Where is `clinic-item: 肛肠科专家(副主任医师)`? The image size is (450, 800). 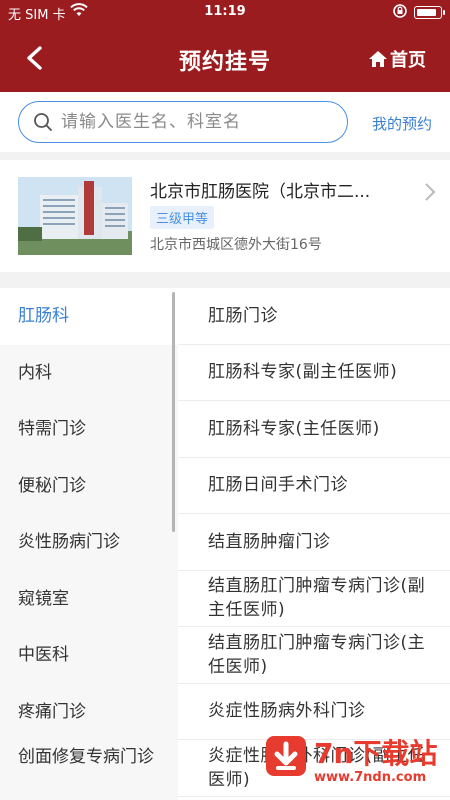 clinic-item: 肛肠科专家(副主任医师) is located at coordinates (314, 373).